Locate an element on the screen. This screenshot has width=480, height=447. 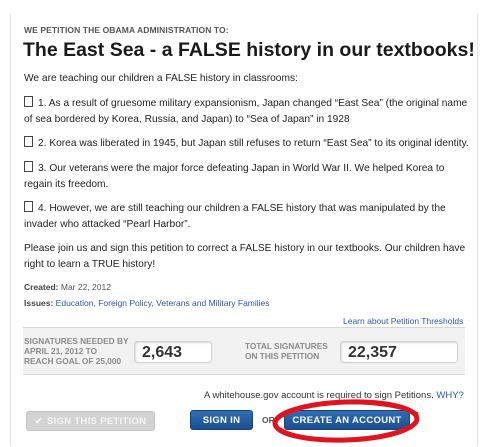
created-line: Created: Mar 22, 2012 is located at coordinates (67, 287).